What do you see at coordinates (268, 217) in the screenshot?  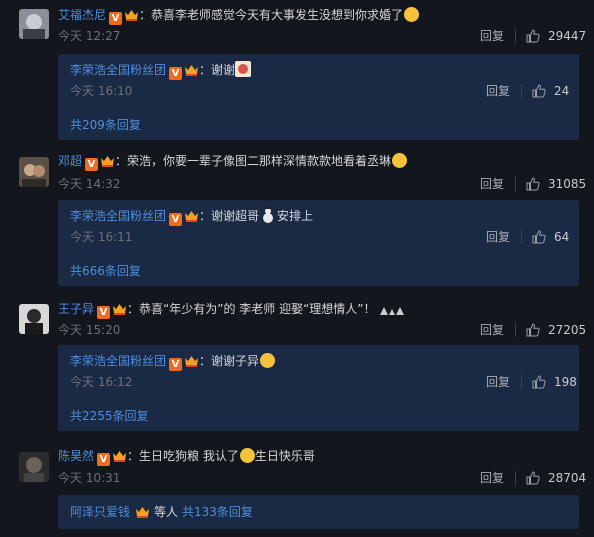 I see `snowman-icon` at bounding box center [268, 217].